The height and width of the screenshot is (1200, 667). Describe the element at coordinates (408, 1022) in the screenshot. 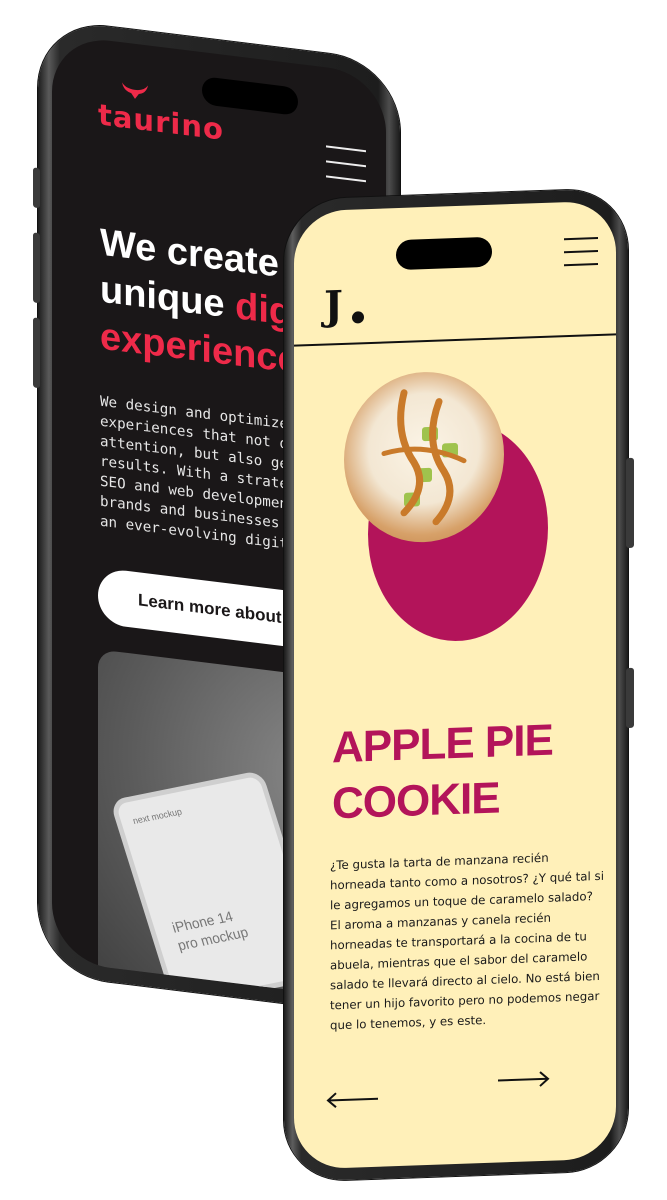

I see `body-line: que lo tenemos, y es este.` at that location.